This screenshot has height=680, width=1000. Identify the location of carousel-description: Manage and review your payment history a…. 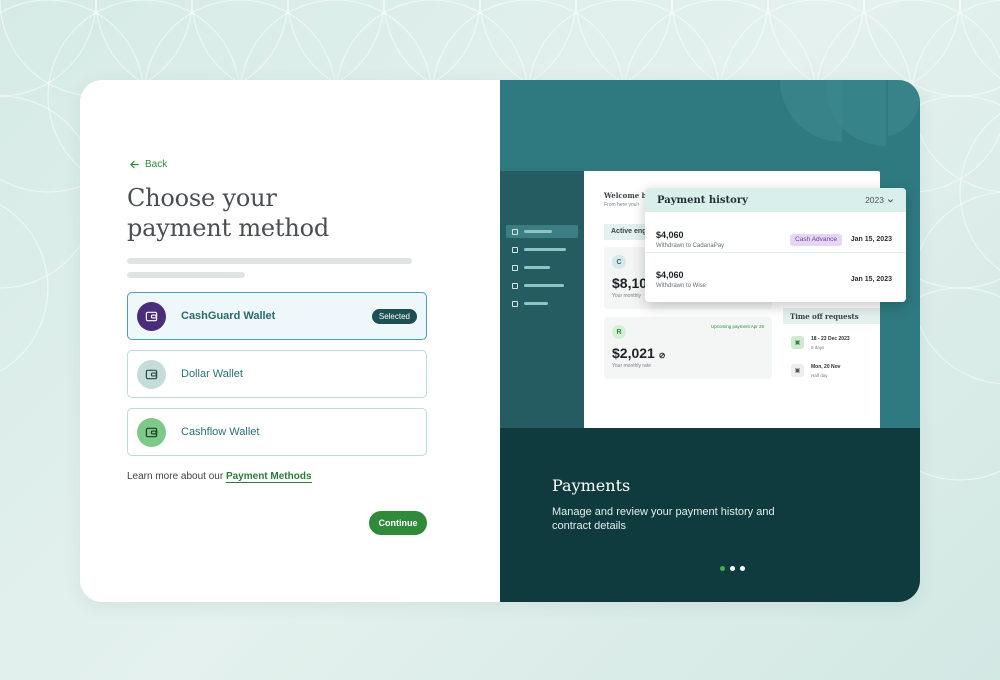
(663, 519).